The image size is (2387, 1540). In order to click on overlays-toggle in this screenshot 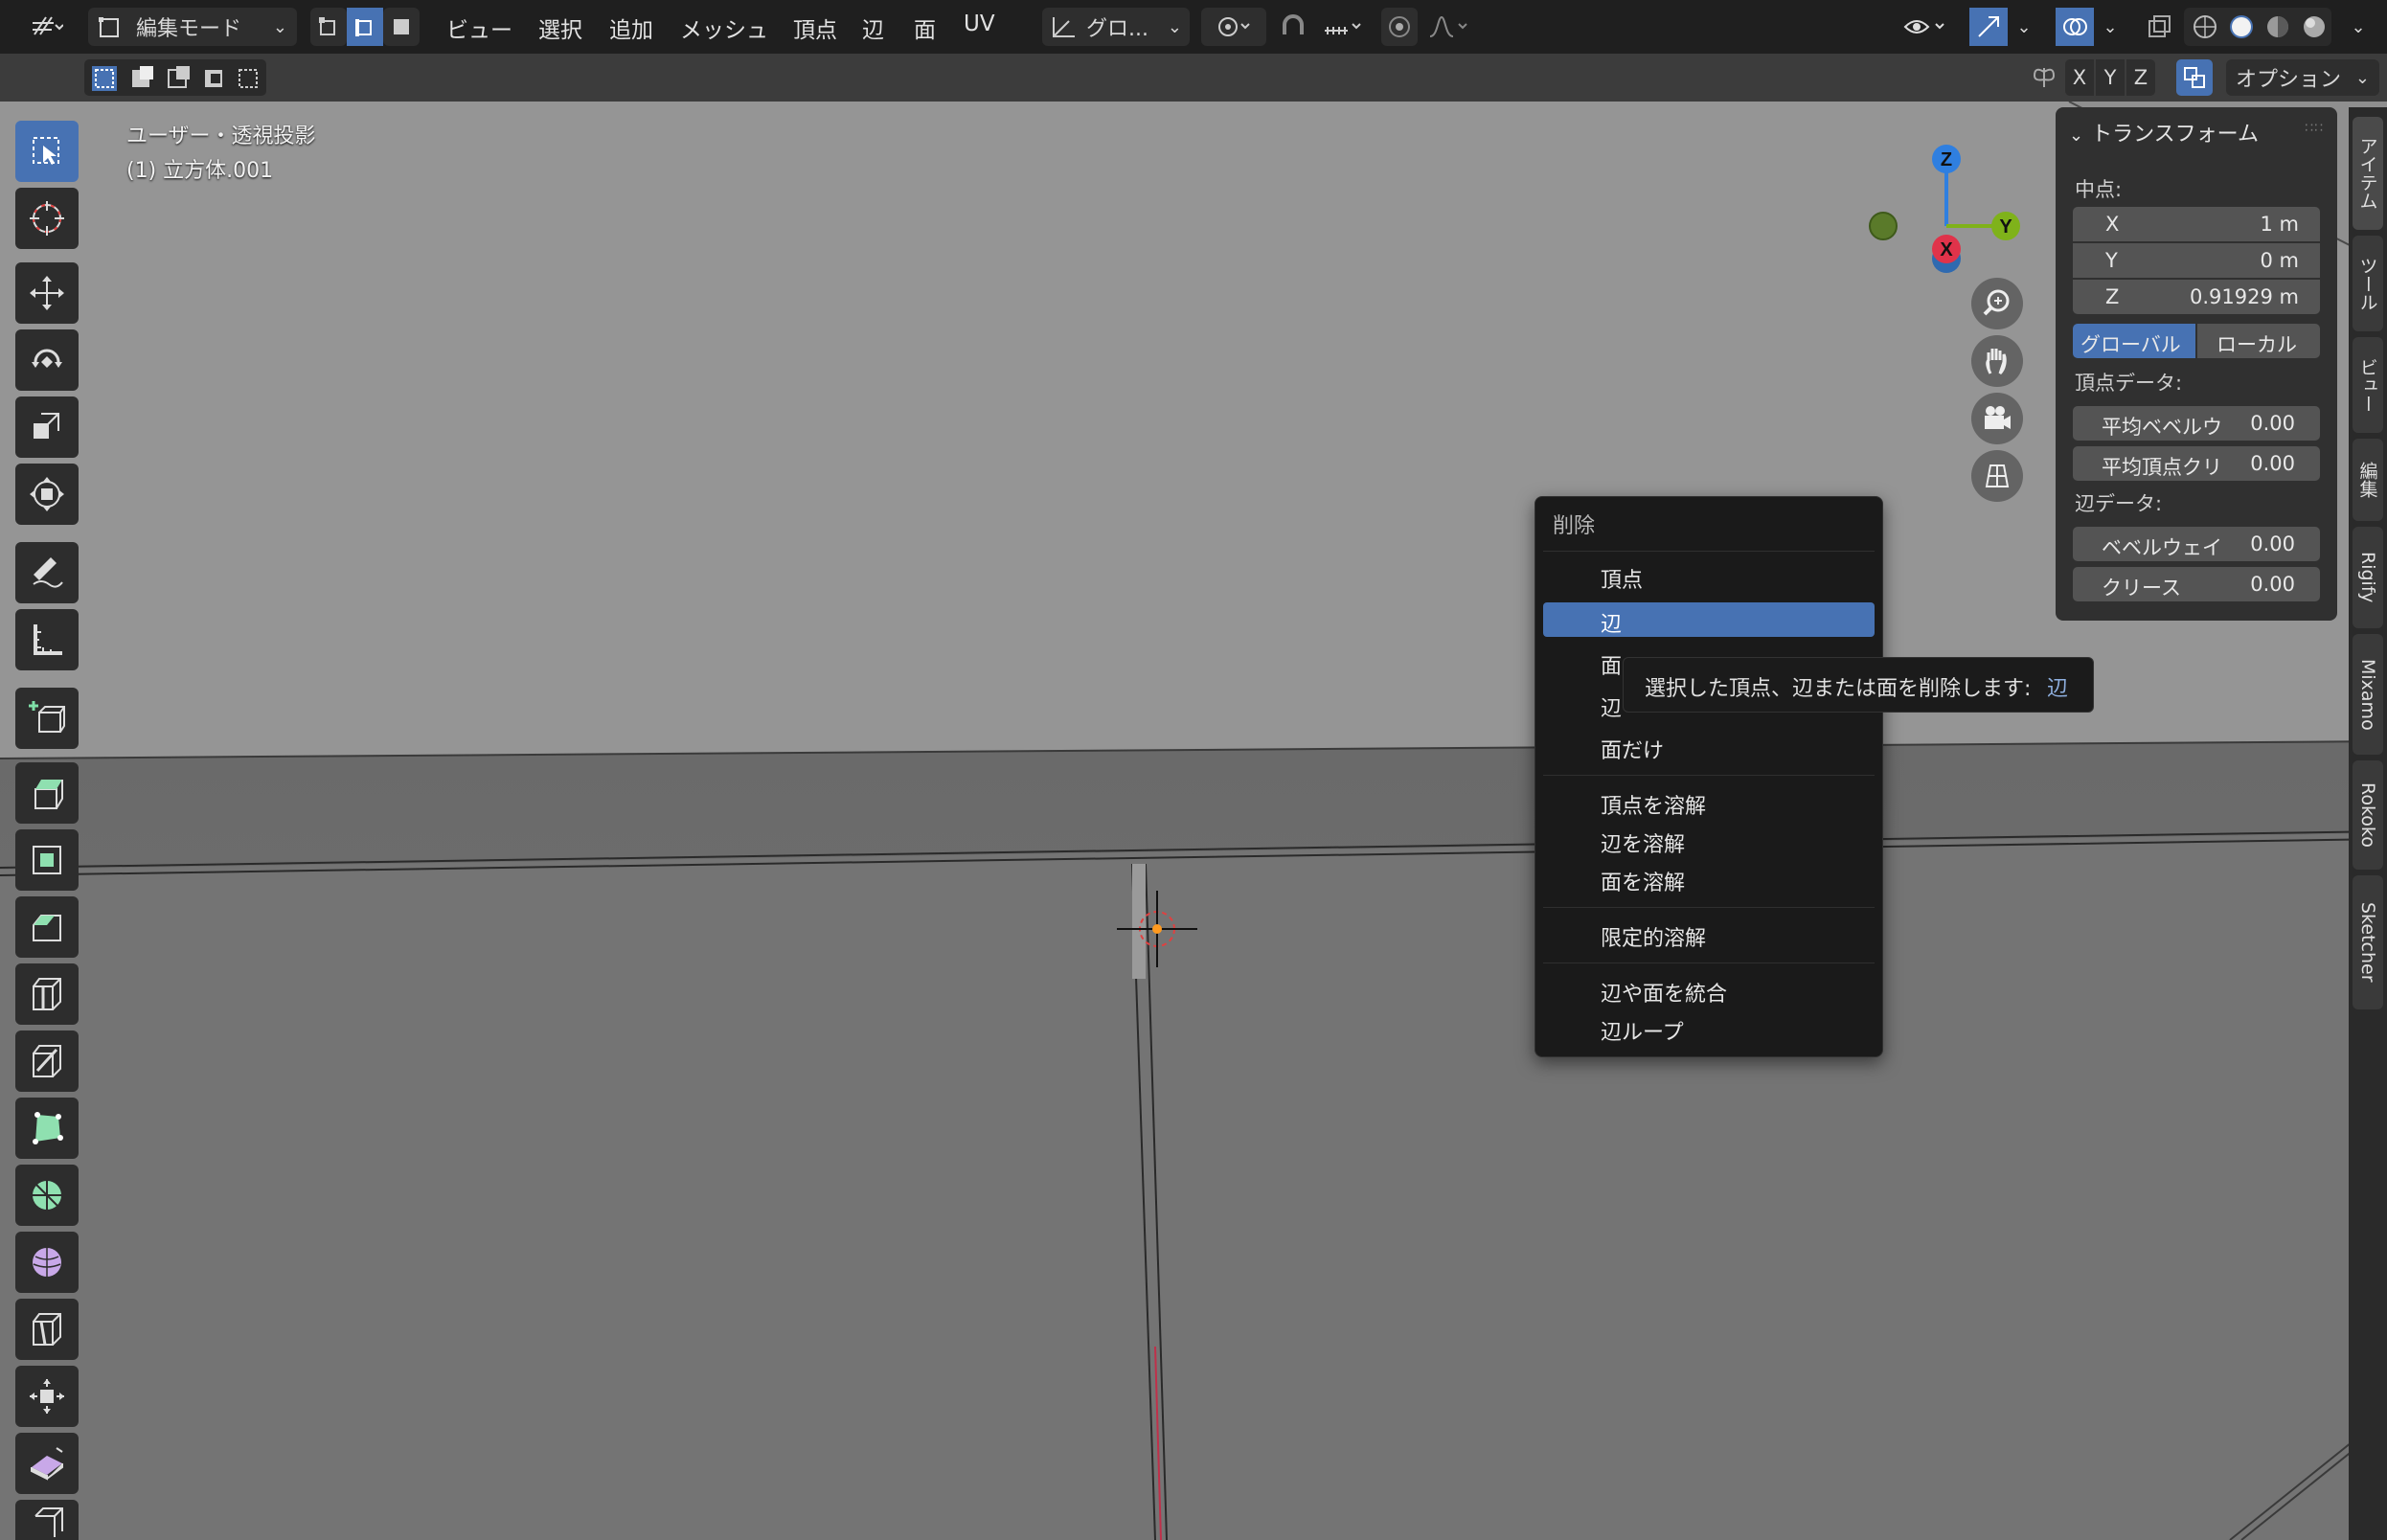, I will do `click(2075, 27)`.